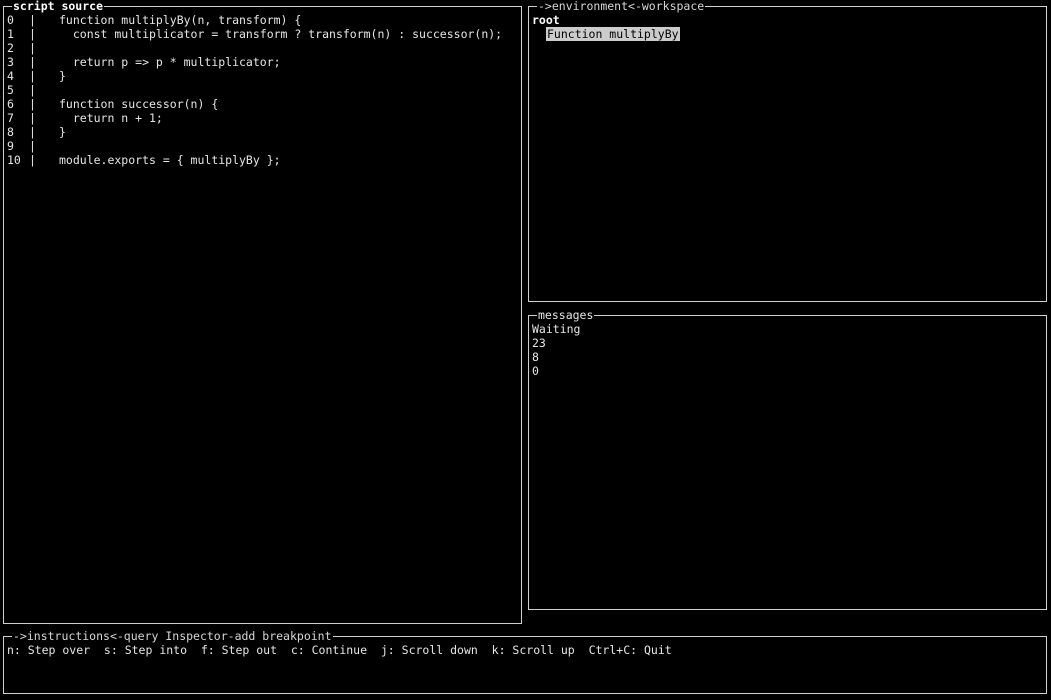 This screenshot has width=1051, height=700. Describe the element at coordinates (613, 34) in the screenshot. I see `env-item-label: Function multiplyBy` at that location.